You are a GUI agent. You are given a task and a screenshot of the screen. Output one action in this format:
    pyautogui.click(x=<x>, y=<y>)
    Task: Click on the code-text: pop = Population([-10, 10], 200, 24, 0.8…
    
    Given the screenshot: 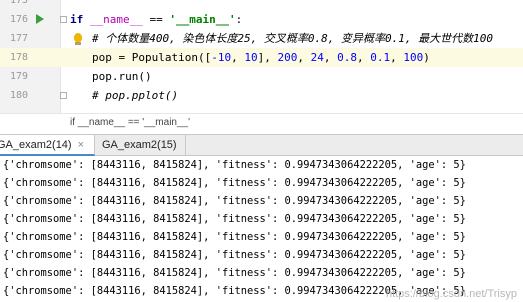 What is the action you would take?
    pyautogui.click(x=261, y=57)
    